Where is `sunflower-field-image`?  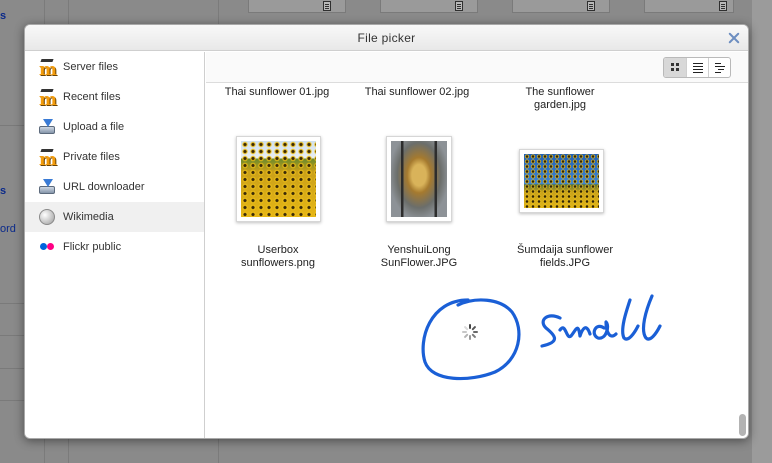
sunflower-field-image is located at coordinates (278, 179).